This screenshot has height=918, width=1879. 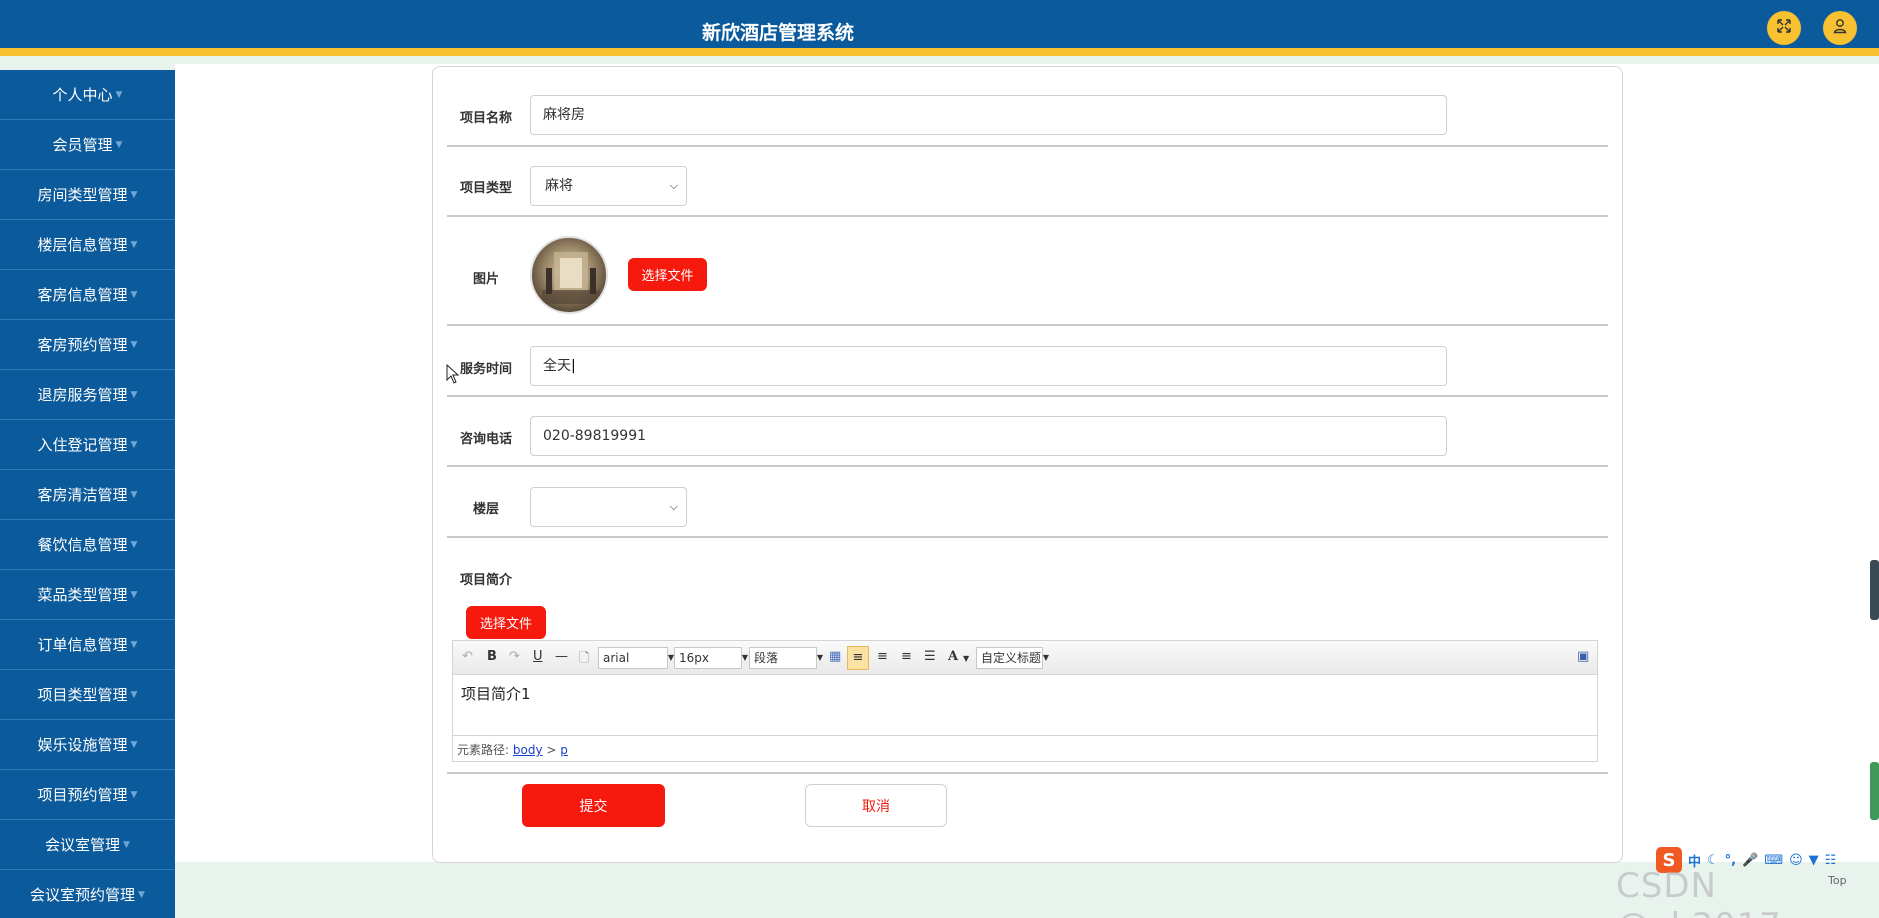 What do you see at coordinates (538, 656) in the screenshot?
I see `underline-icon: U` at bounding box center [538, 656].